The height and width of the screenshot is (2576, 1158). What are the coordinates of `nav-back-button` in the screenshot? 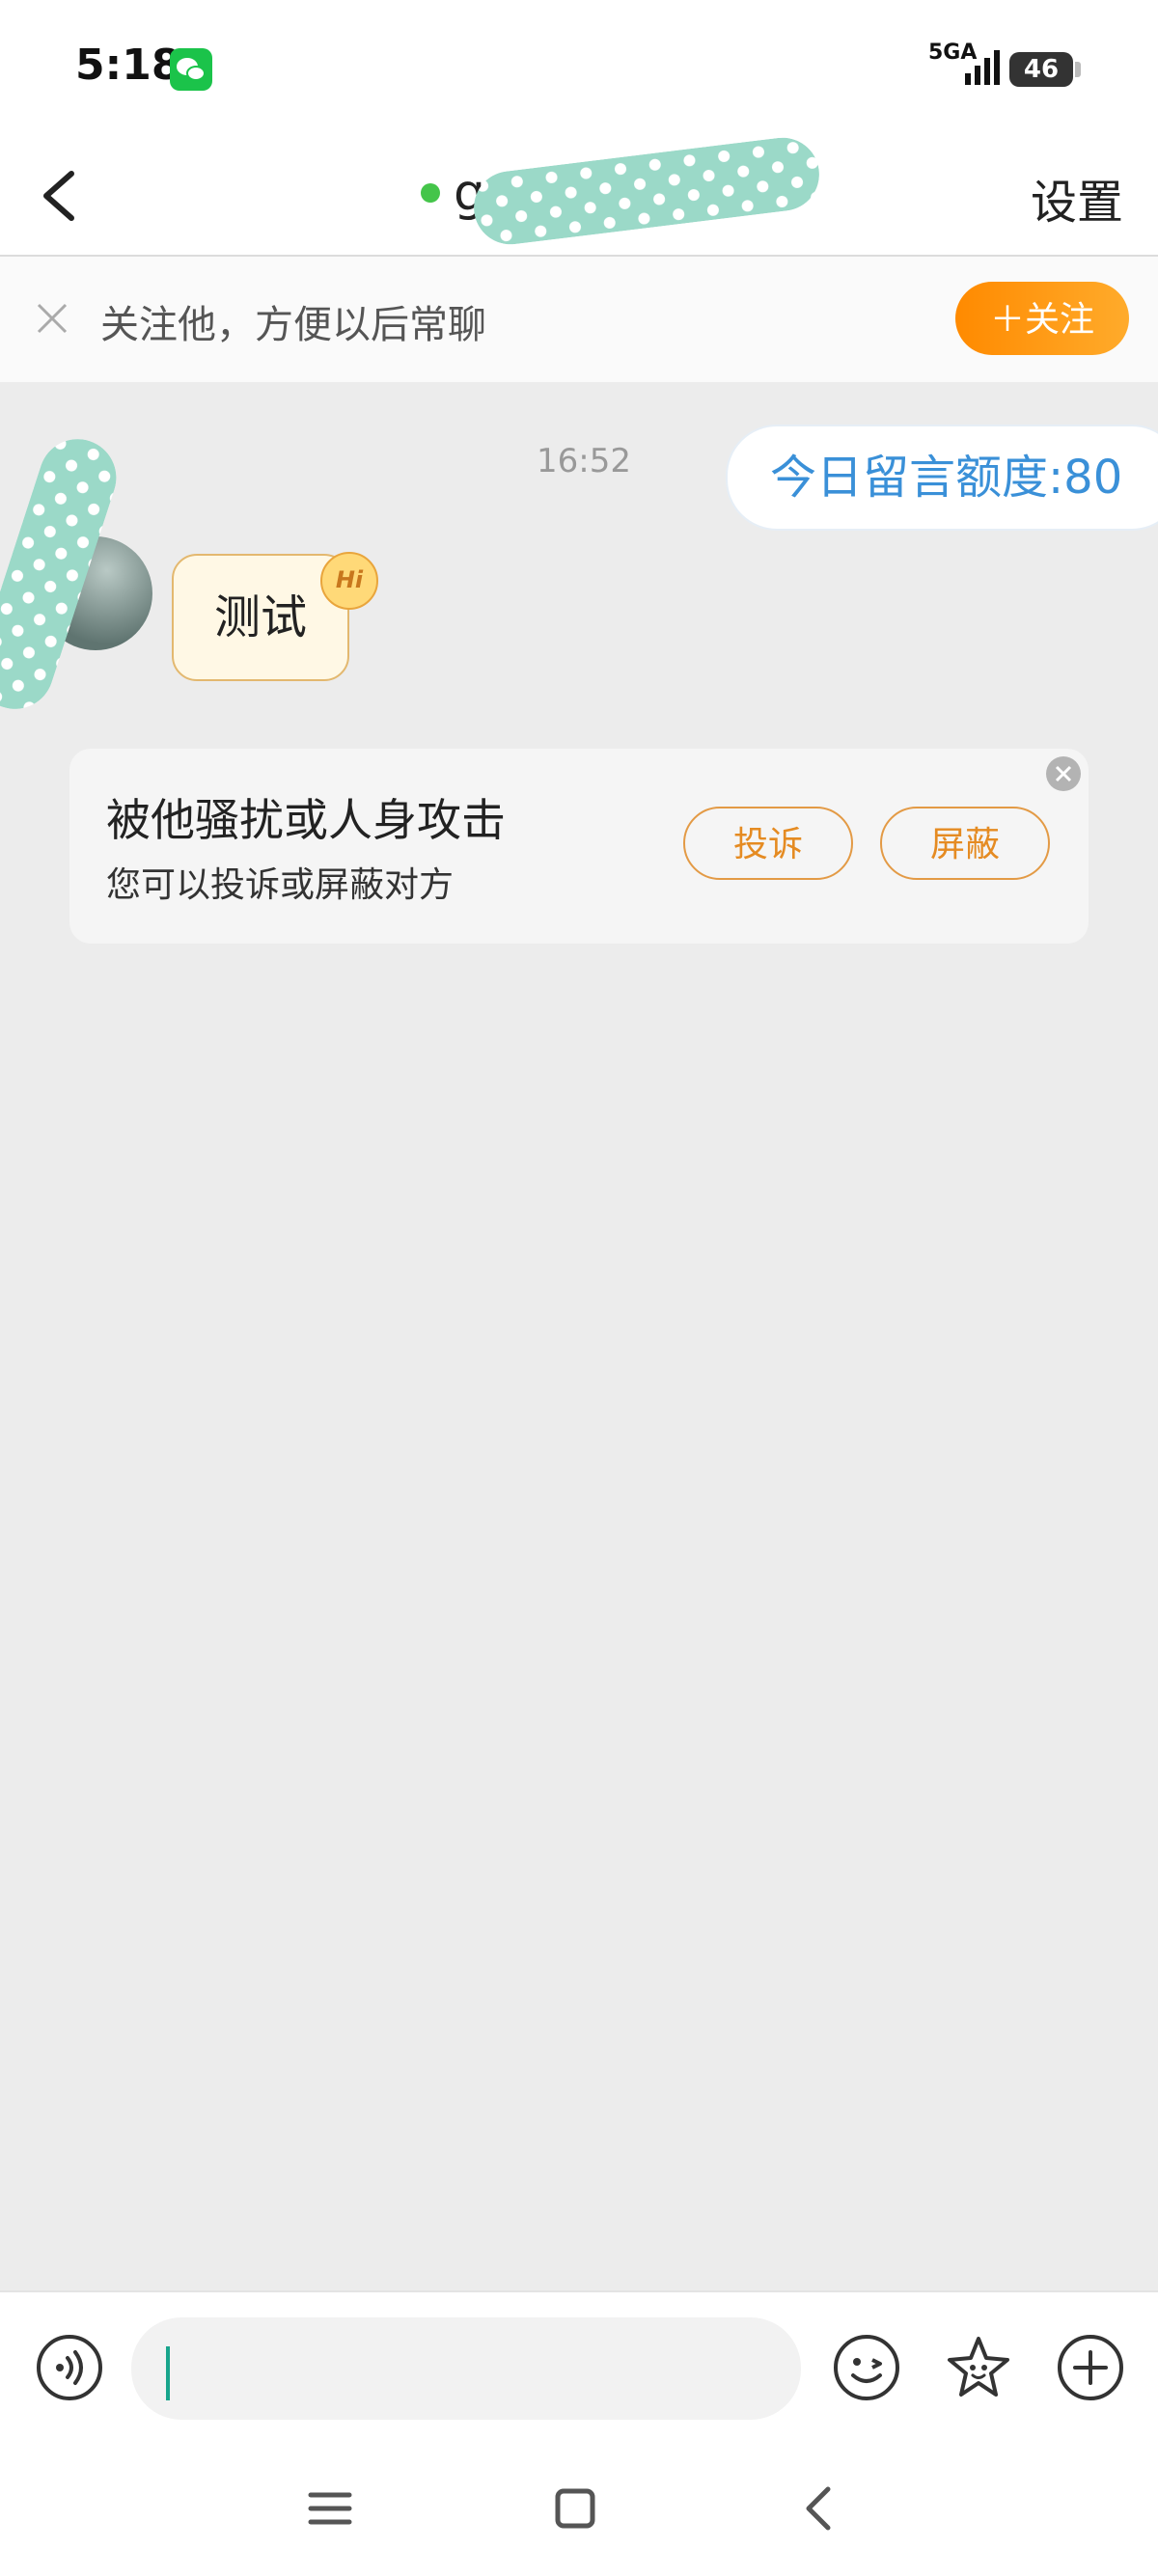 It's located at (820, 2509).